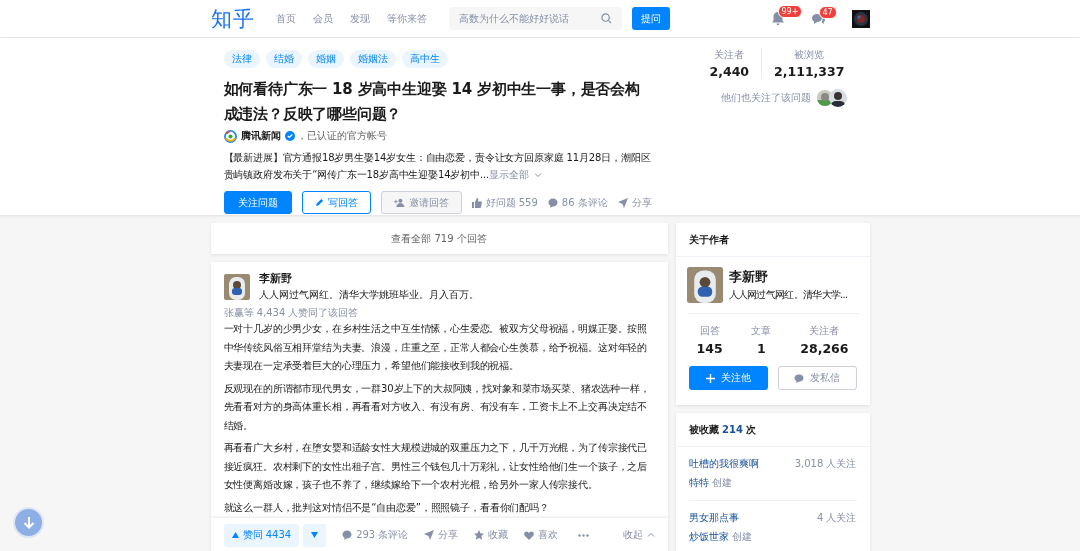 This screenshot has height=551, width=1080. What do you see at coordinates (341, 136) in the screenshot?
I see `author-note: ，已认证的官方帐号` at bounding box center [341, 136].